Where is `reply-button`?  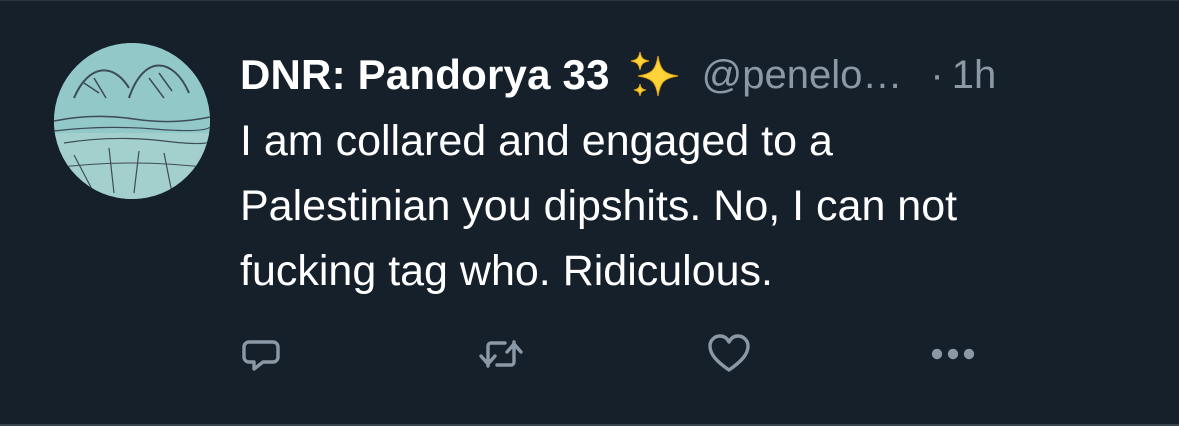 reply-button is located at coordinates (261, 354).